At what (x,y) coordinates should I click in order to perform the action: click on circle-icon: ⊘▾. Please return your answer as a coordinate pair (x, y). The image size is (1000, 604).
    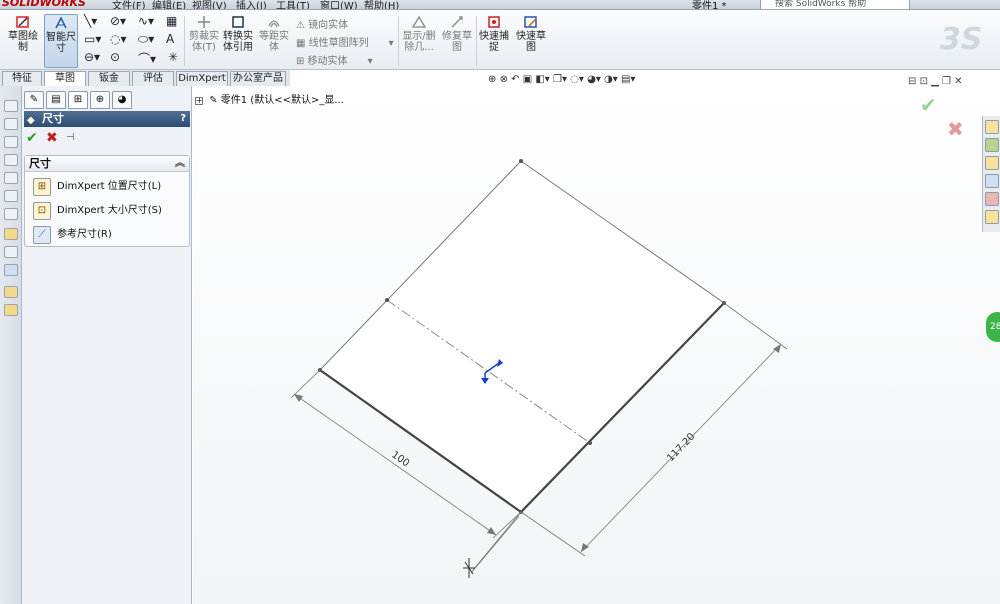
    Looking at the image, I should click on (118, 21).